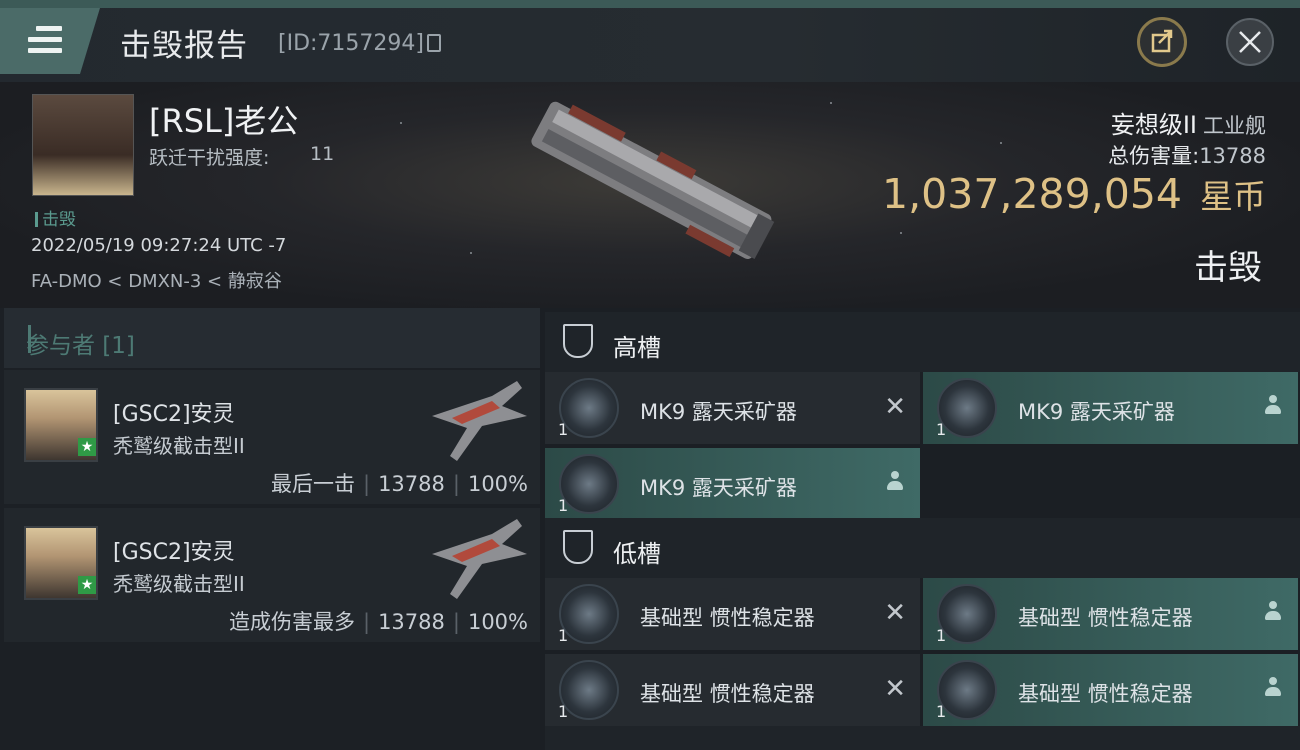 This screenshot has width=1300, height=750. I want to click on participant-role: 最后一击, so click(312, 484).